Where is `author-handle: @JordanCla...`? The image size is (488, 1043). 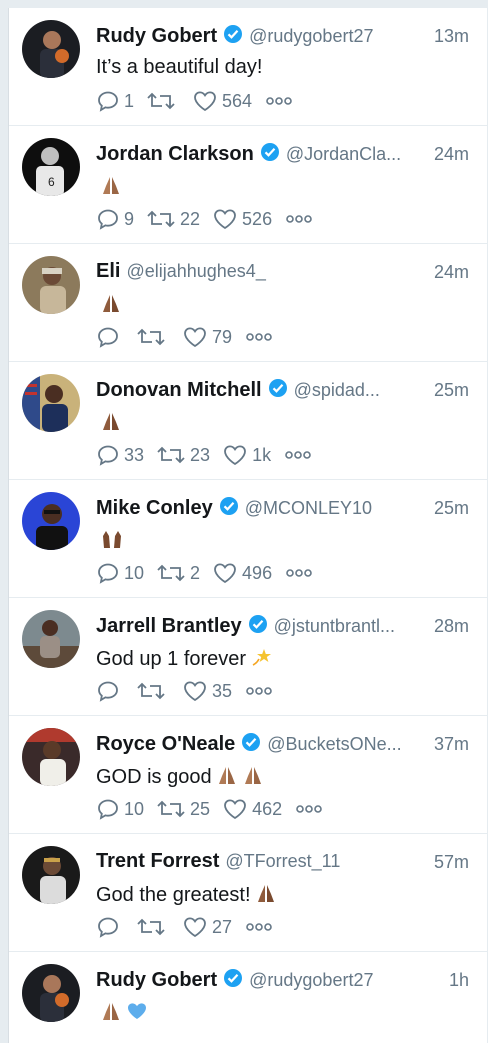
author-handle: @JordanCla... is located at coordinates (343, 154).